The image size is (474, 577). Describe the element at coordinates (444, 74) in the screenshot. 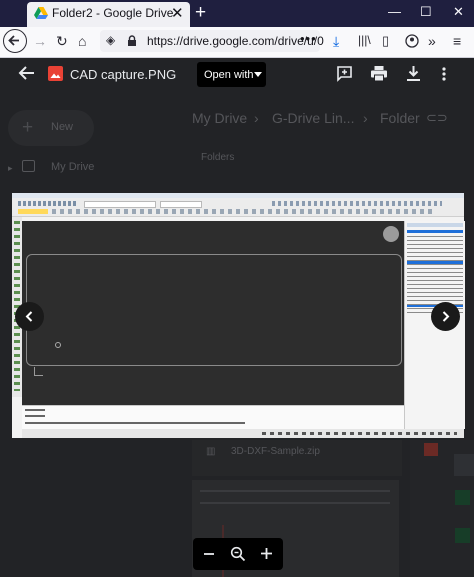

I see `more-options-icon` at that location.